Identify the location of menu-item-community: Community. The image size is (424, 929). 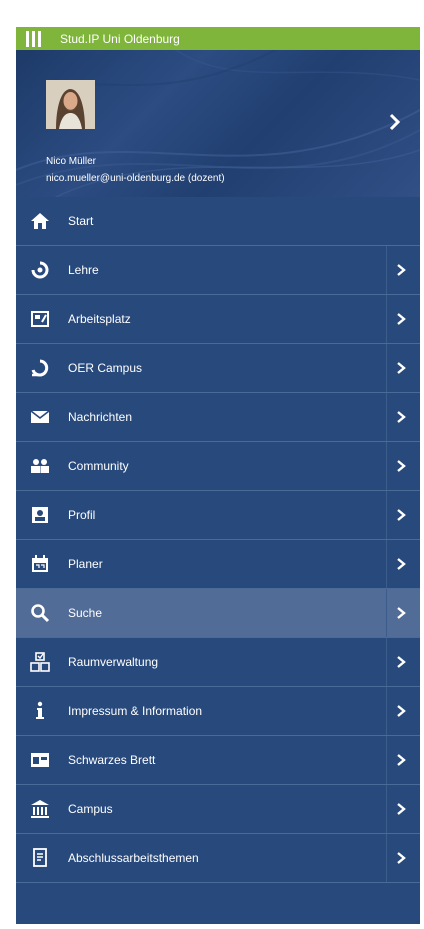
(218, 466).